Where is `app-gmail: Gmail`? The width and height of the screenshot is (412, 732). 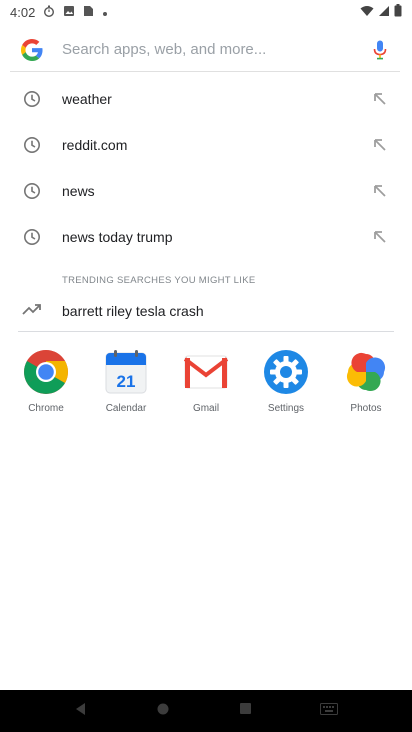
app-gmail: Gmail is located at coordinates (206, 381).